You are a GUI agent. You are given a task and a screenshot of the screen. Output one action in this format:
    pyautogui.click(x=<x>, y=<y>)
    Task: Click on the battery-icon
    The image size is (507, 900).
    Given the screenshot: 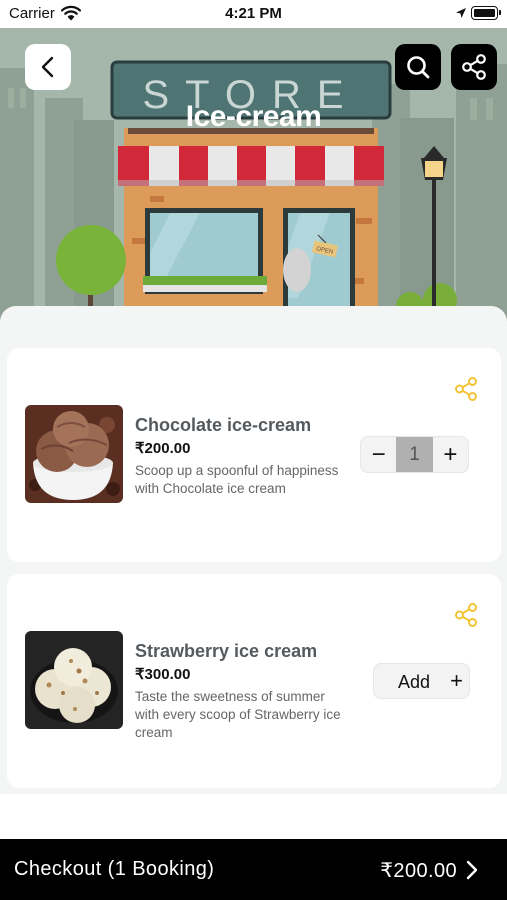 What is the action you would take?
    pyautogui.click(x=486, y=13)
    